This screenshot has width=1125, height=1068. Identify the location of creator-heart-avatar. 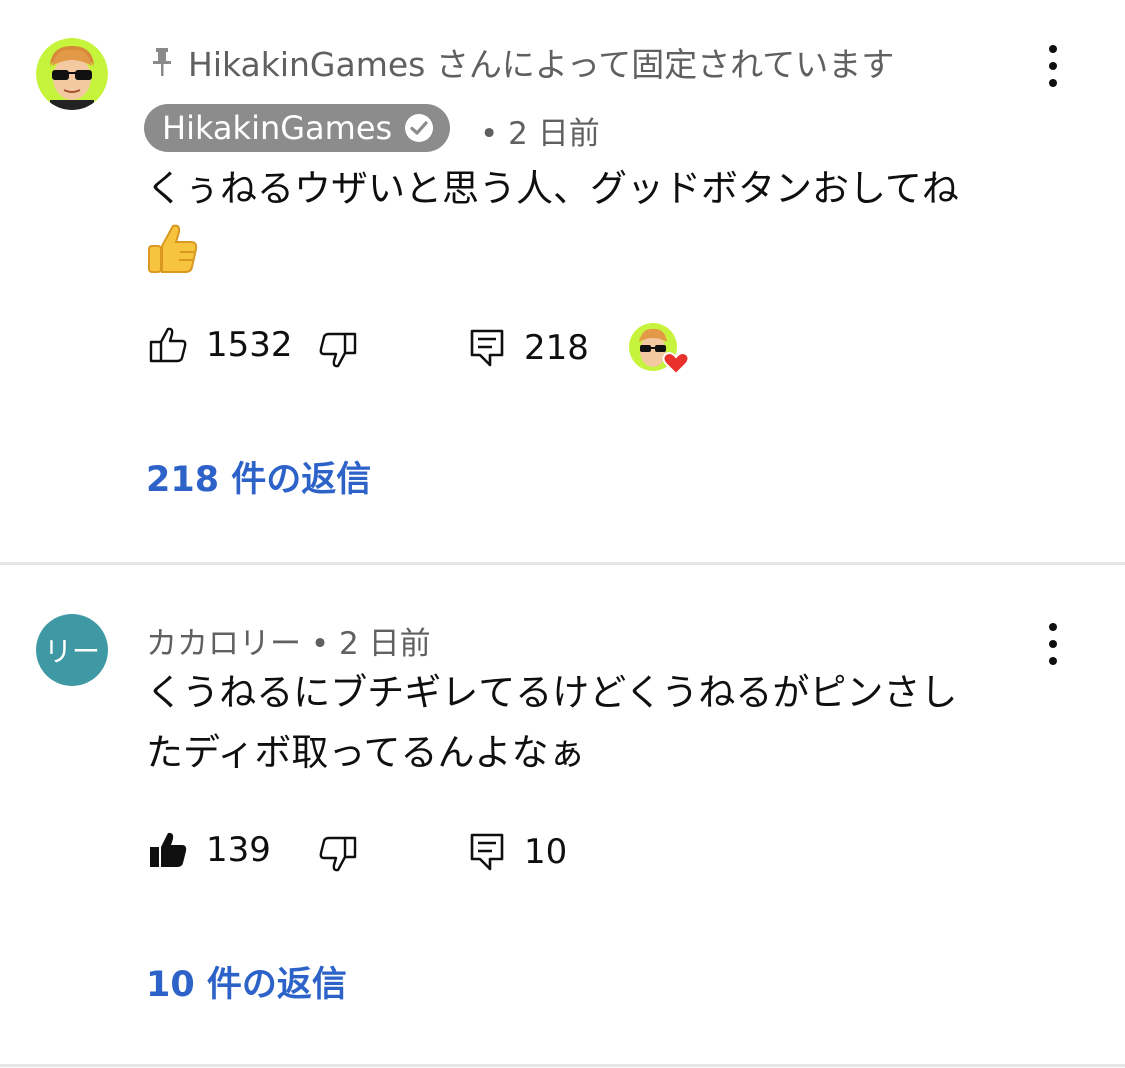
(659, 349).